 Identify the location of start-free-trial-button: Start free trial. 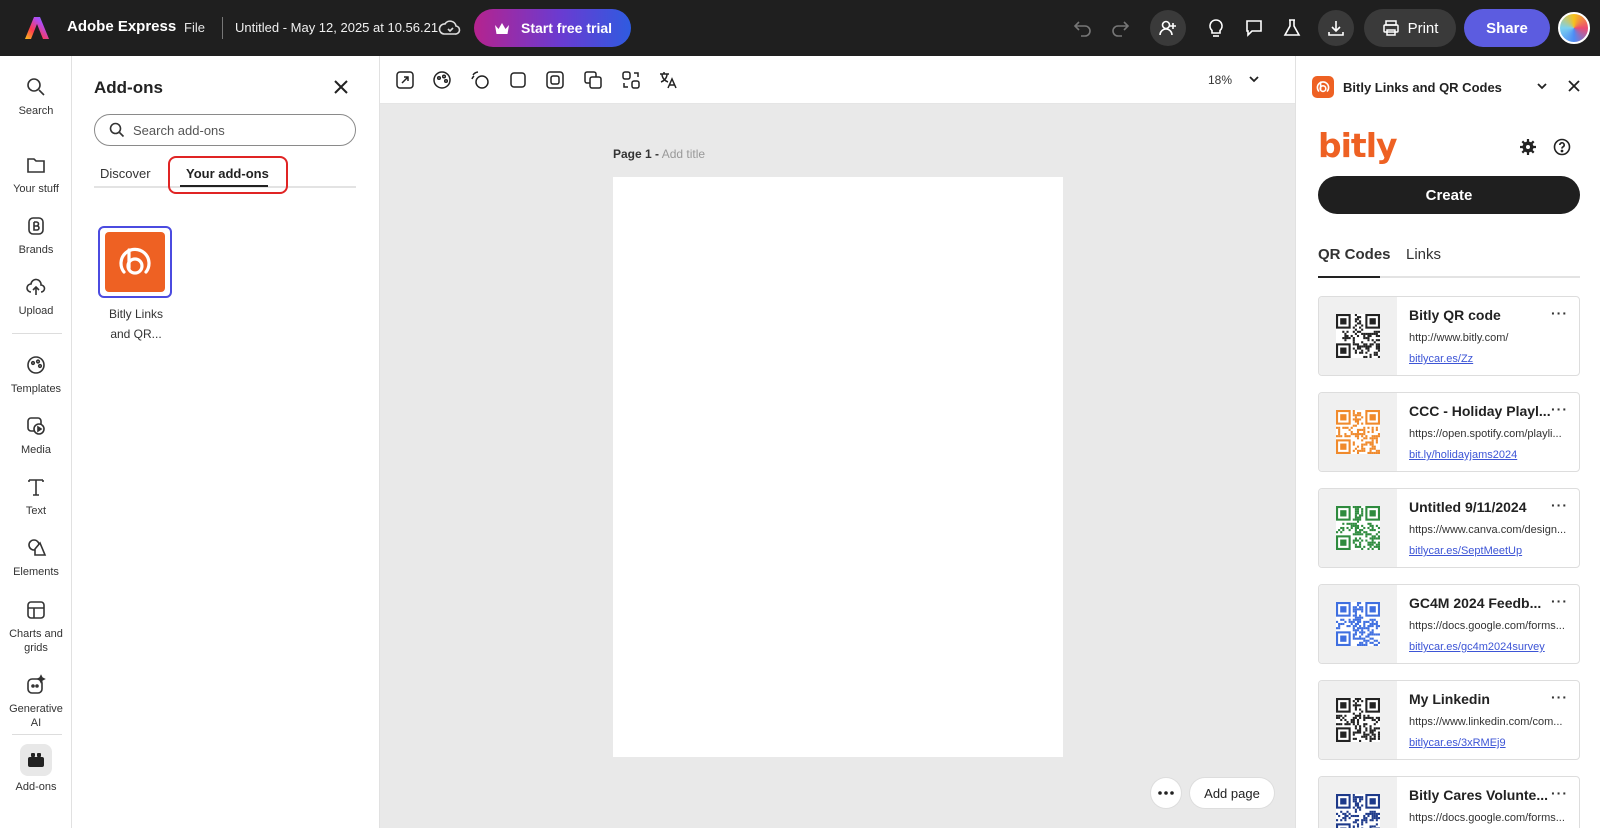
(552, 28).